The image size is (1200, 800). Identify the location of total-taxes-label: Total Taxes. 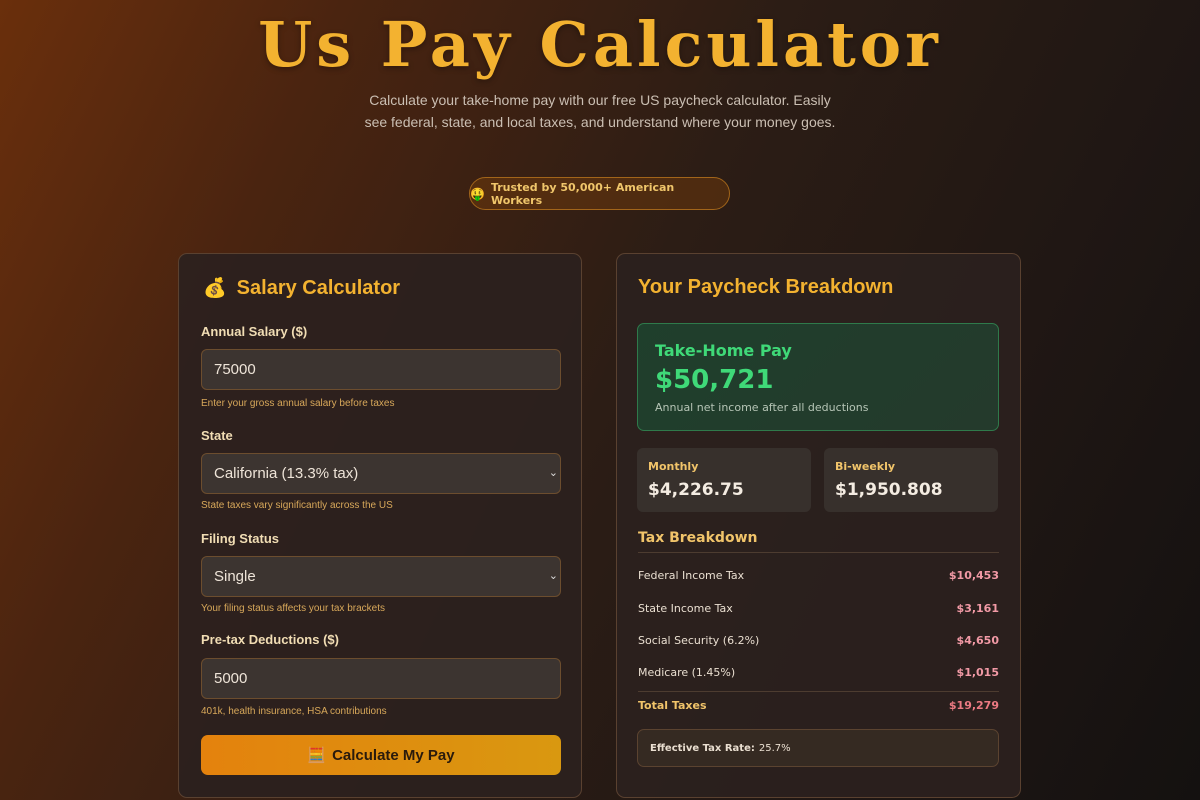
(672, 705).